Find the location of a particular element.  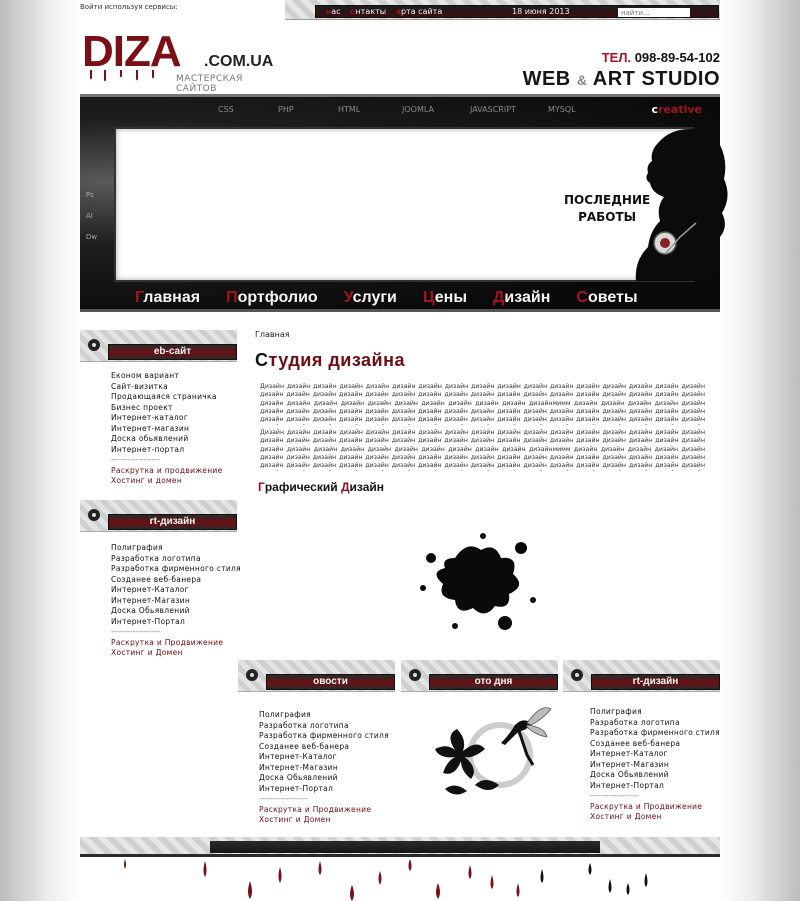

ink-blot-image is located at coordinates (478, 581).